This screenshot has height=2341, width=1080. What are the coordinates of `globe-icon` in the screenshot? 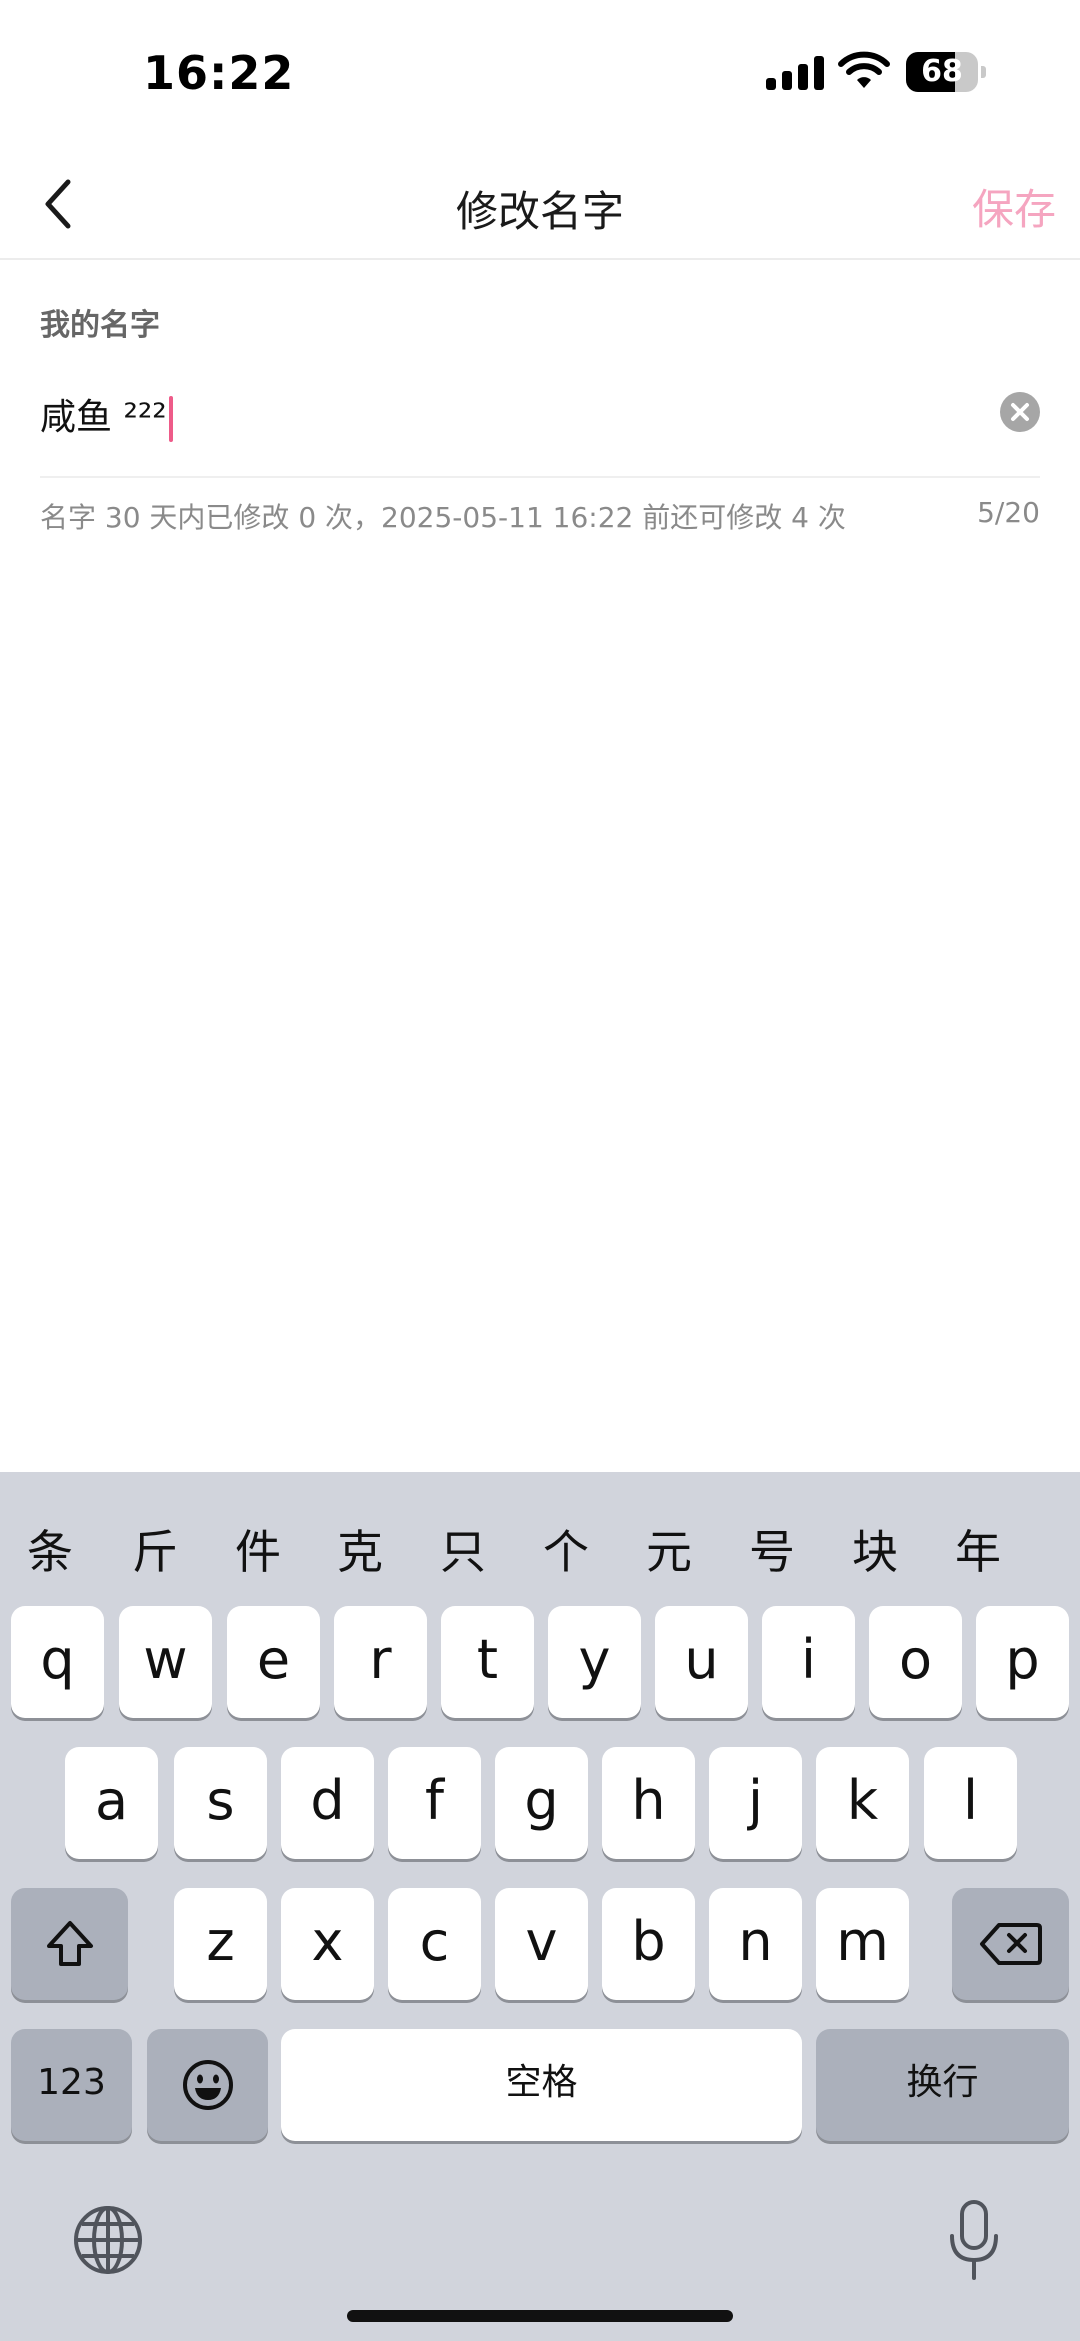 It's located at (108, 2240).